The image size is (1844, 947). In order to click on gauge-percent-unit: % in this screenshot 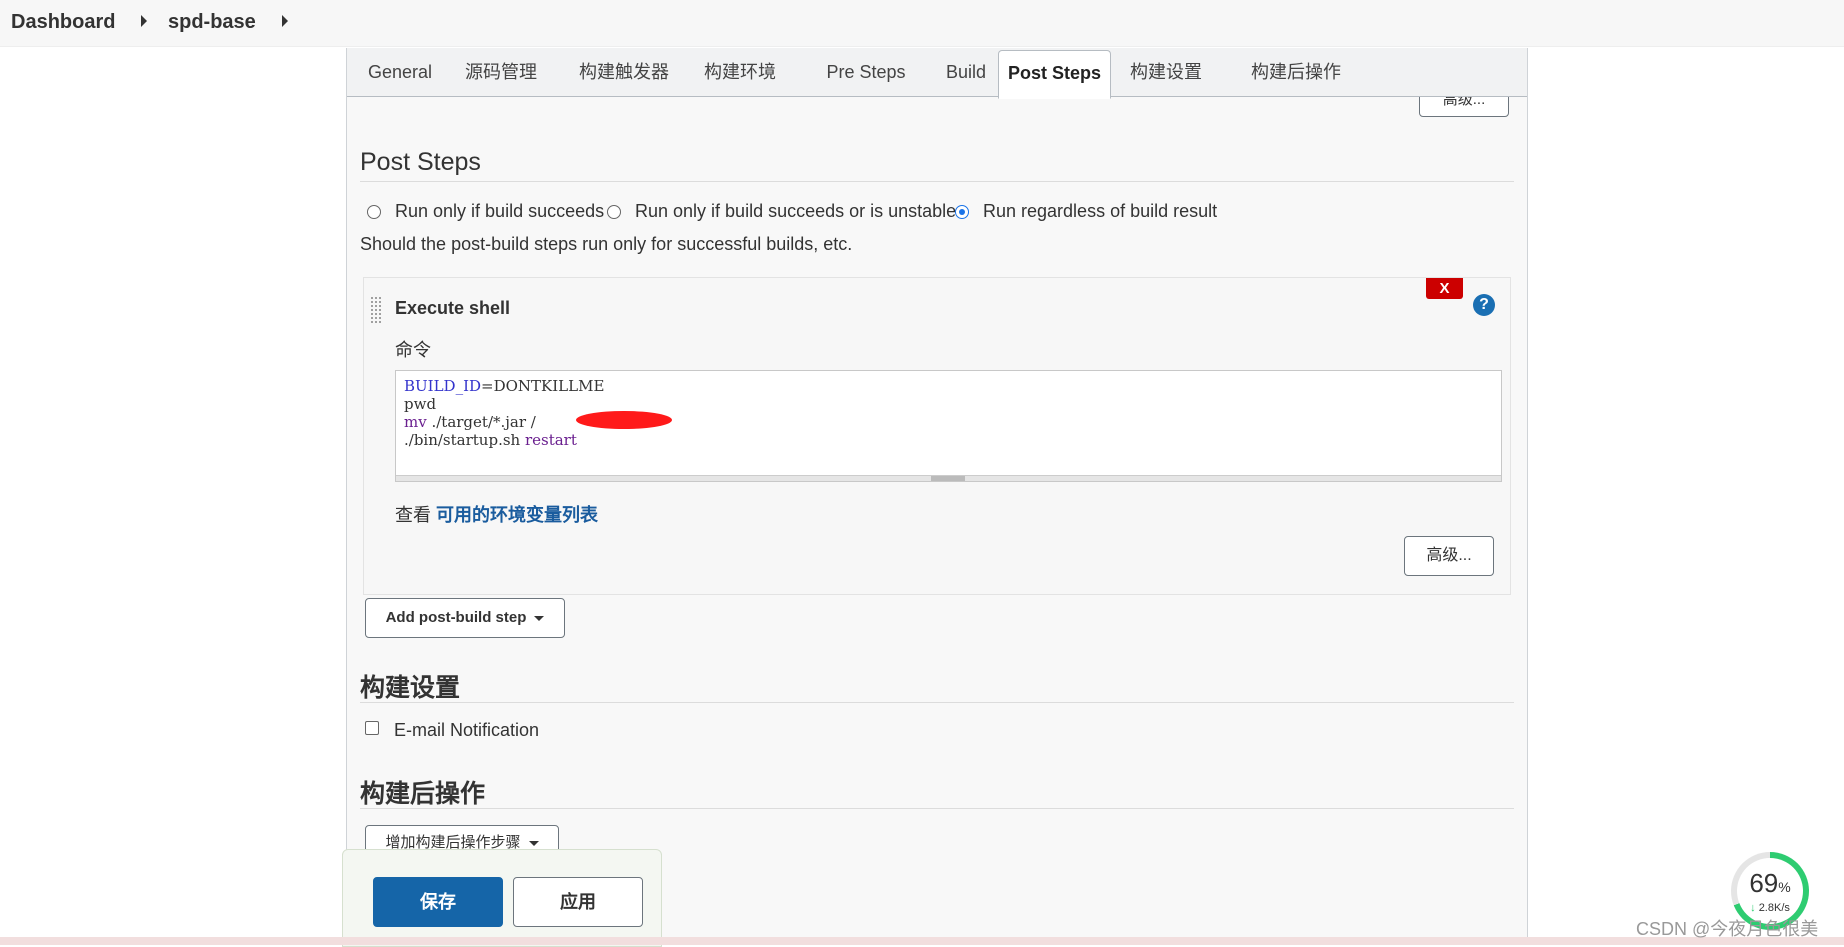, I will do `click(1784, 887)`.